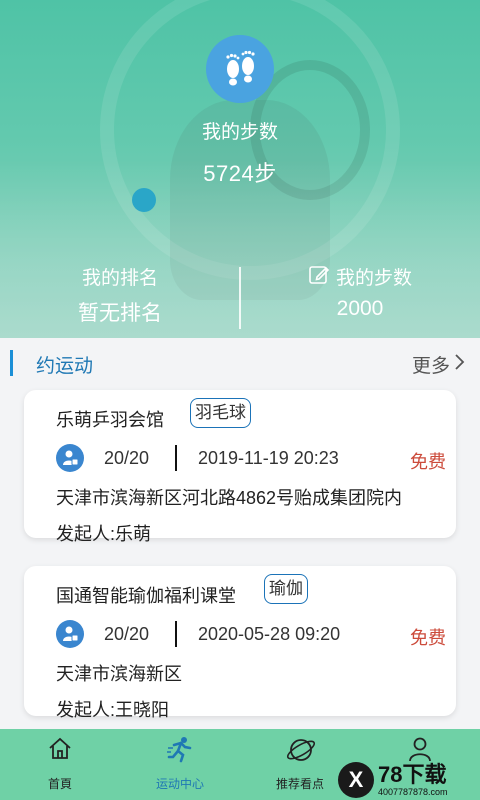 This screenshot has width=480, height=800. What do you see at coordinates (60, 749) in the screenshot?
I see `home-icon` at bounding box center [60, 749].